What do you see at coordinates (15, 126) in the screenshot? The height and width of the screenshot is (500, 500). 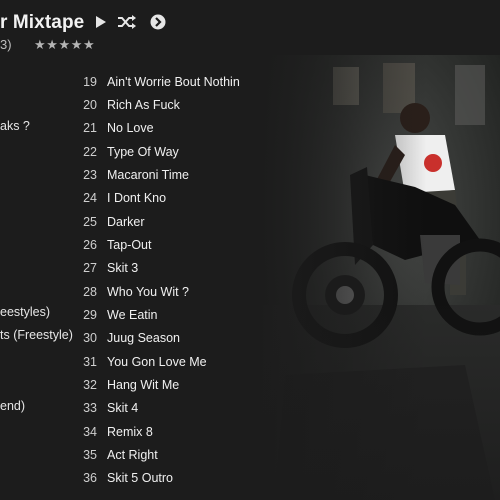 I see `list-item: aks ?` at bounding box center [15, 126].